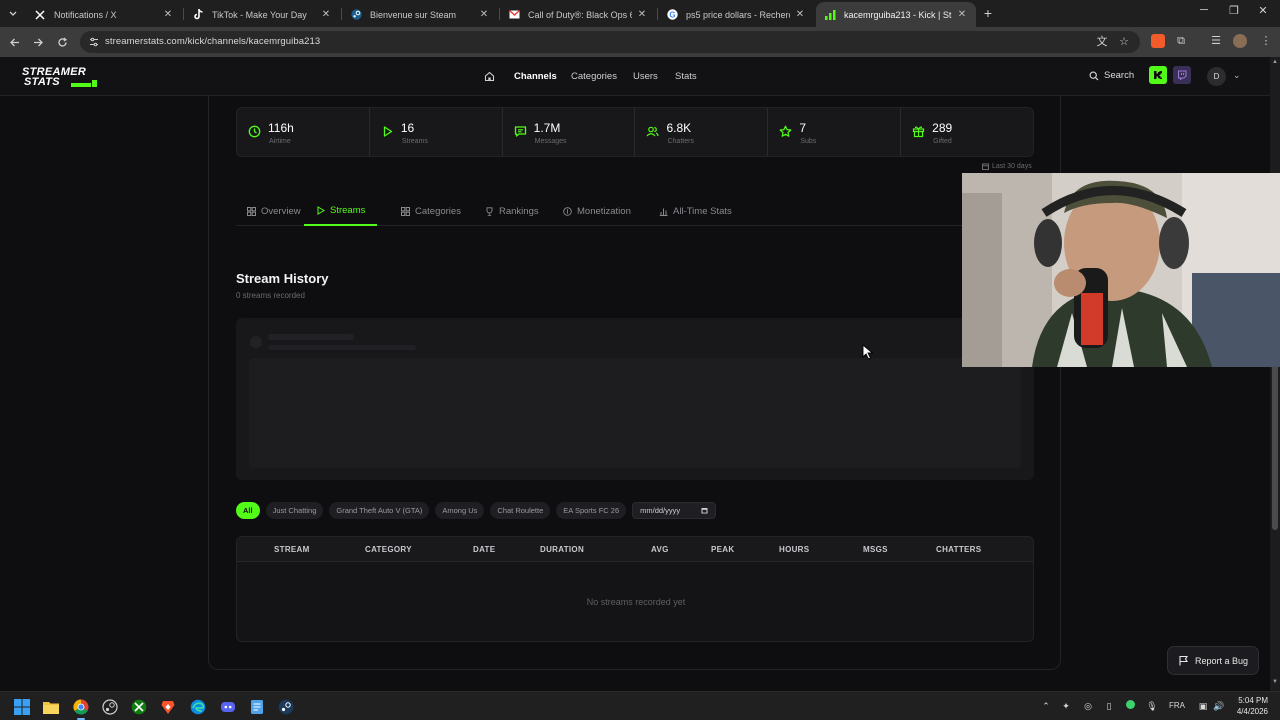 This screenshot has width=1280, height=720. Describe the element at coordinates (1219, 706) in the screenshot. I see `tray-volume-icon: 🔊` at that location.